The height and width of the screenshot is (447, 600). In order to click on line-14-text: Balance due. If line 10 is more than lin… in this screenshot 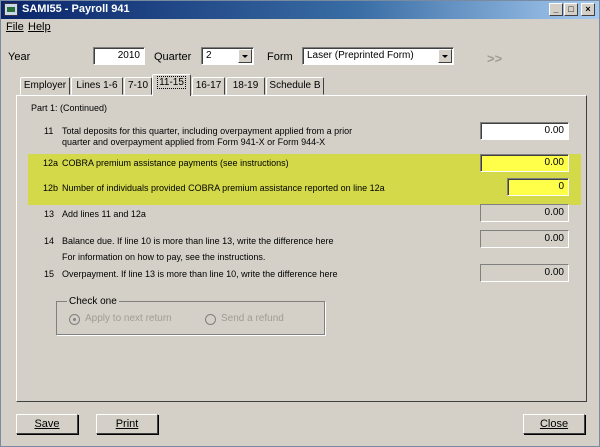, I will do `click(198, 241)`.